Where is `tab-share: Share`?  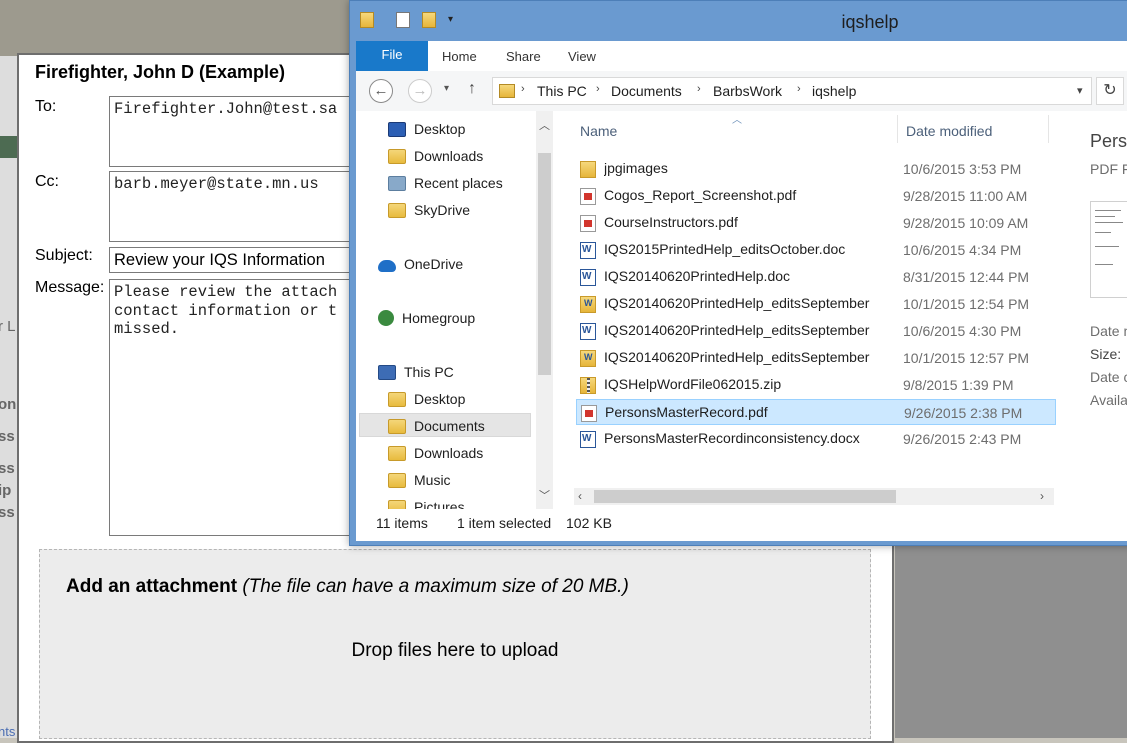 tab-share: Share is located at coordinates (523, 56).